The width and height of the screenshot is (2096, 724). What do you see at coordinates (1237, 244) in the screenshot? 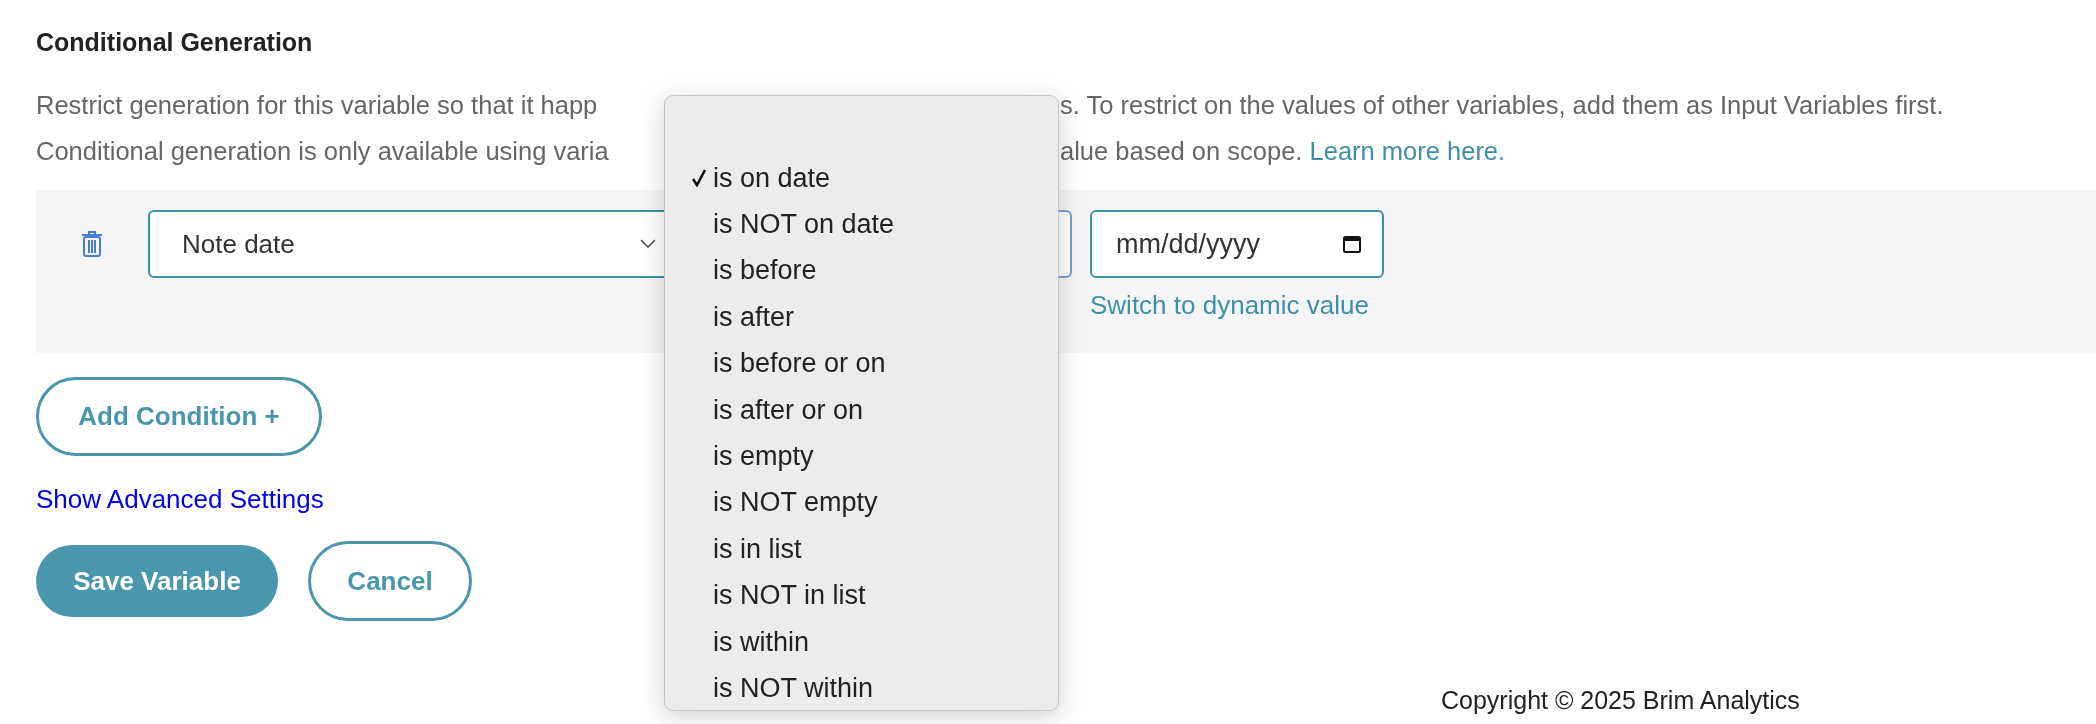
I see `date-field: mm/dd/yyyy` at bounding box center [1237, 244].